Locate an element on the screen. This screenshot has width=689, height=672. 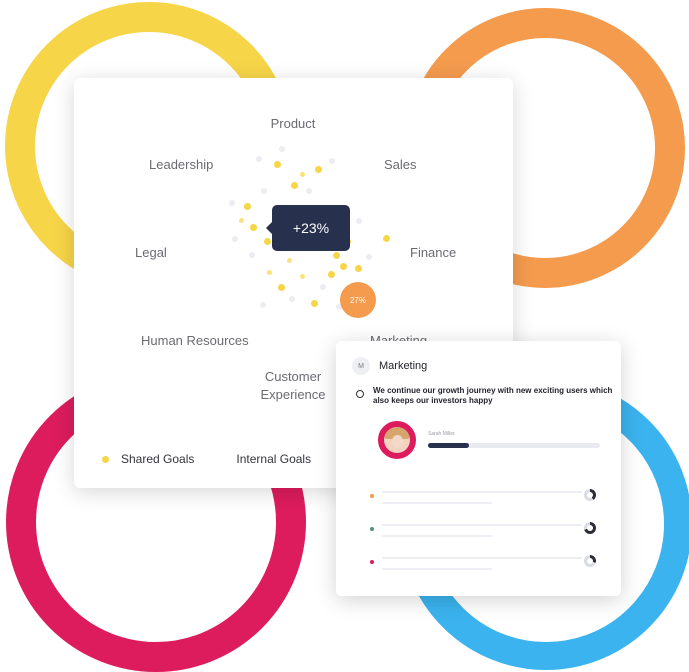
goal-progress-fill is located at coordinates (449, 445).